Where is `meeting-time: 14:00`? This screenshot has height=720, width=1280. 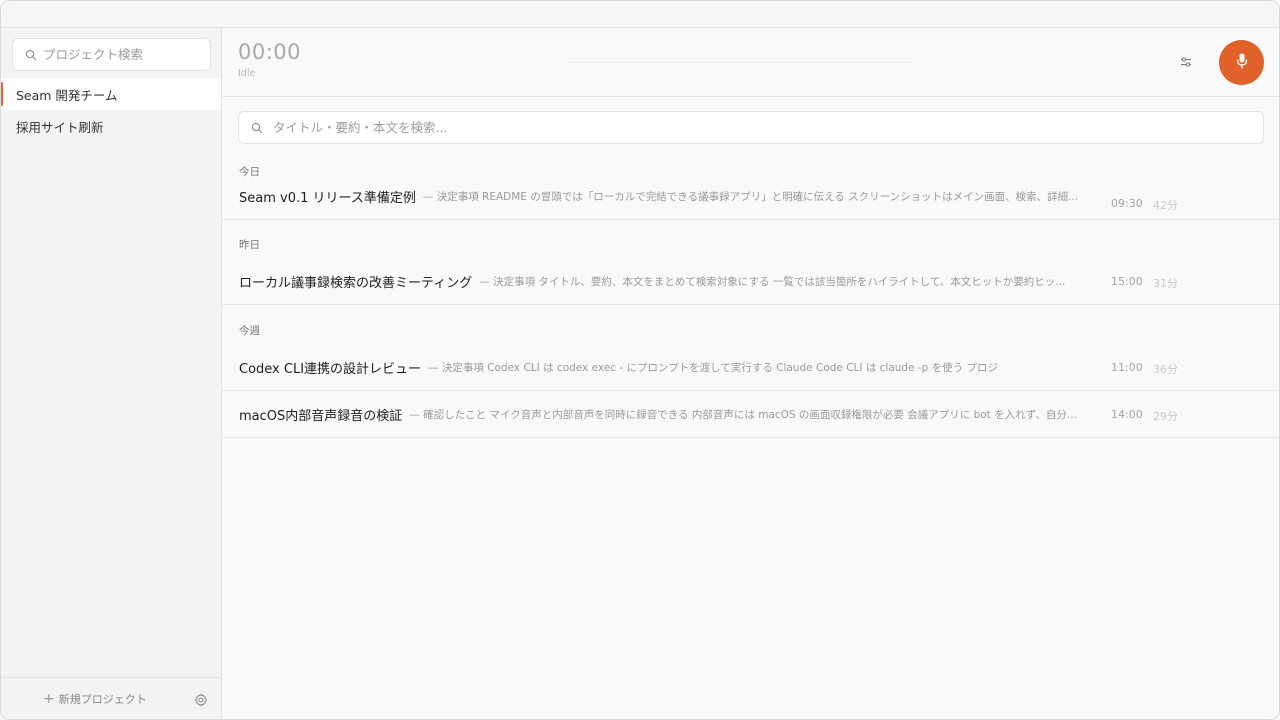
meeting-time: 14:00 is located at coordinates (1127, 414).